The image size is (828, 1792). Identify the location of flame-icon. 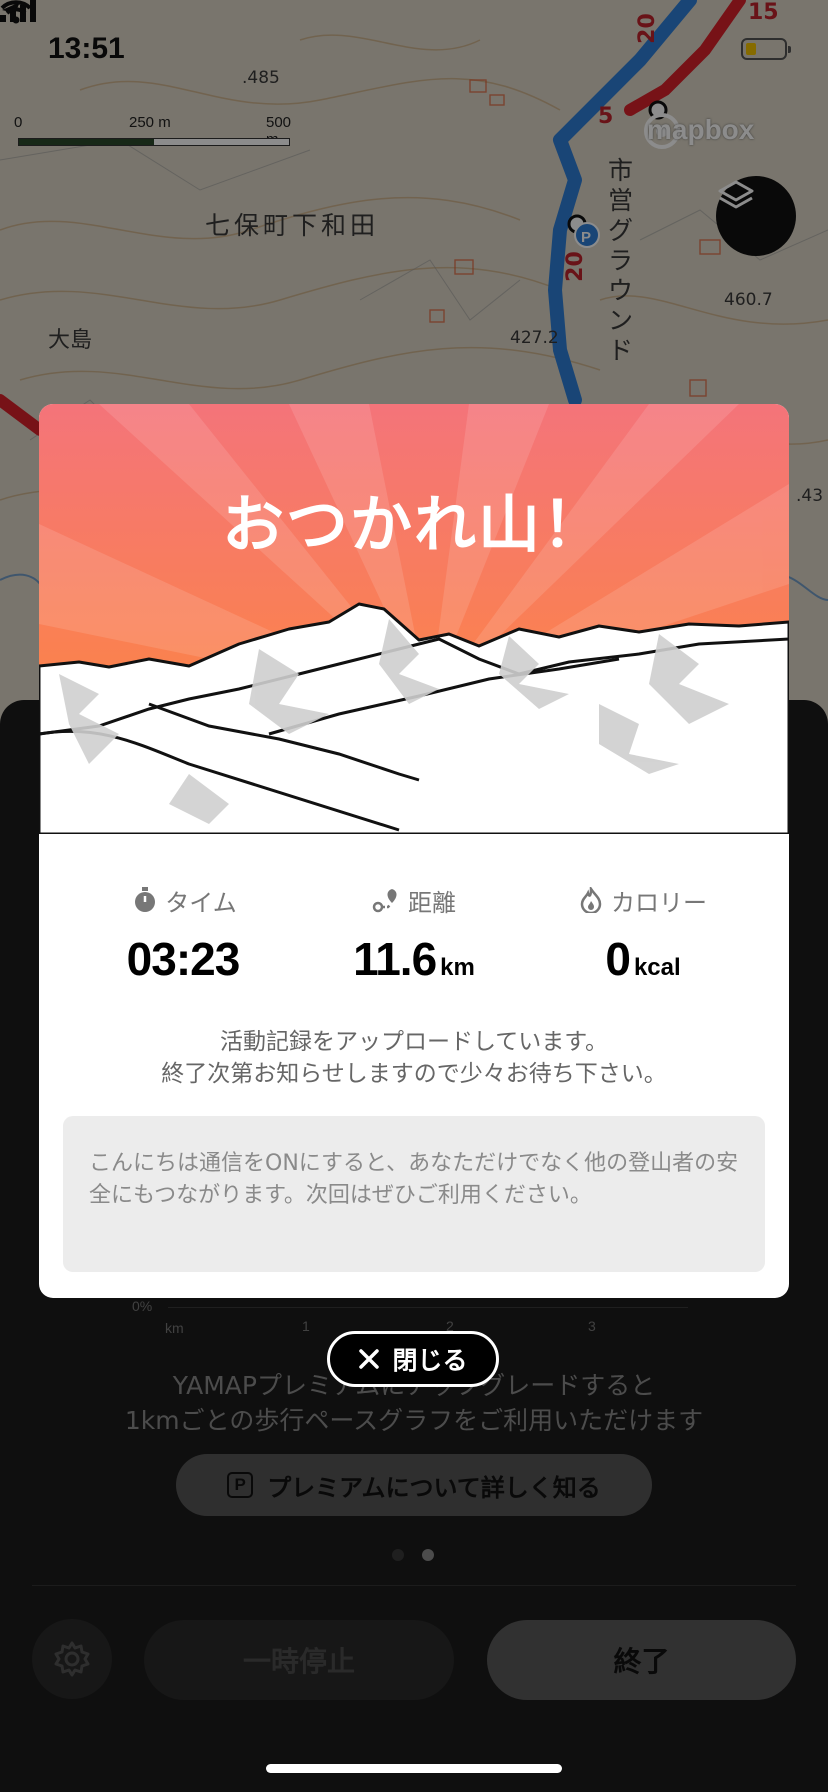
(591, 900).